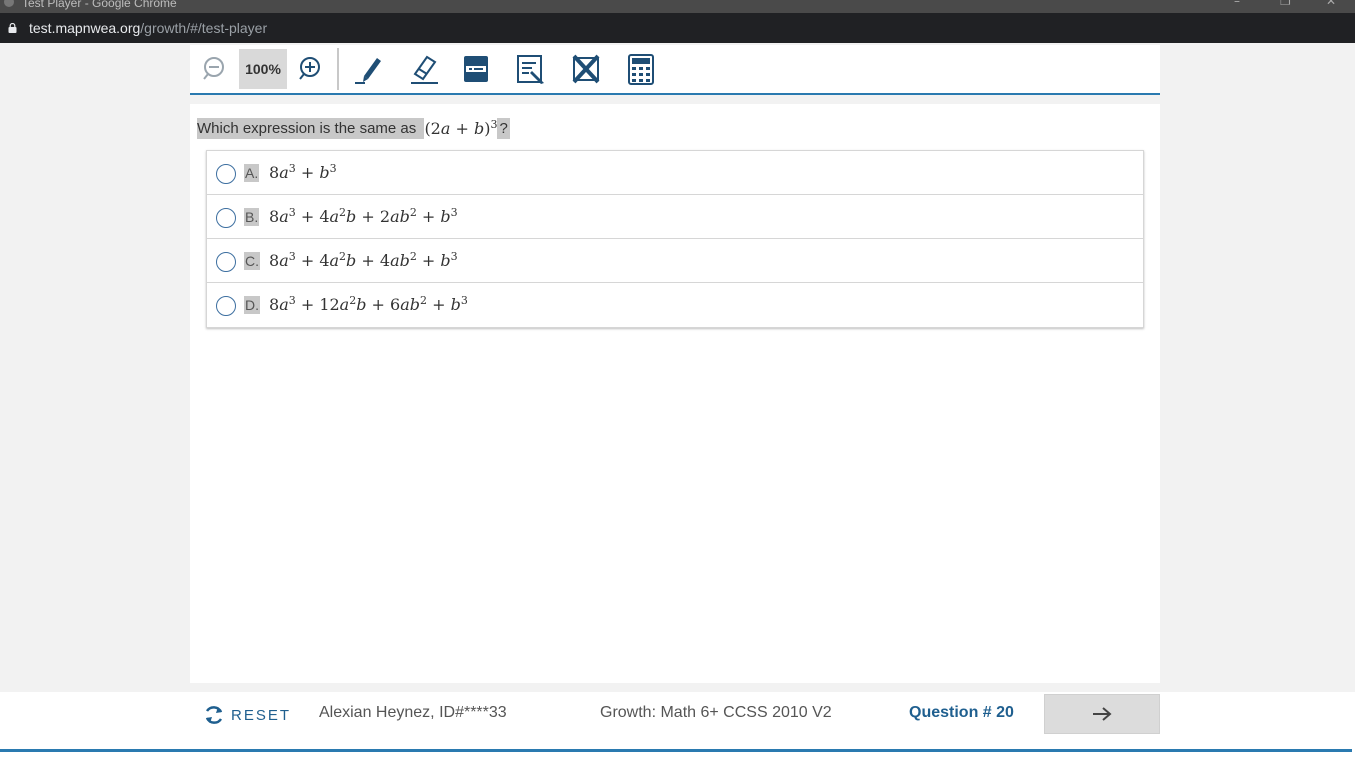 Image resolution: width=1355 pixels, height=759 pixels. Describe the element at coordinates (476, 69) in the screenshot. I see `line-reader-button` at that location.